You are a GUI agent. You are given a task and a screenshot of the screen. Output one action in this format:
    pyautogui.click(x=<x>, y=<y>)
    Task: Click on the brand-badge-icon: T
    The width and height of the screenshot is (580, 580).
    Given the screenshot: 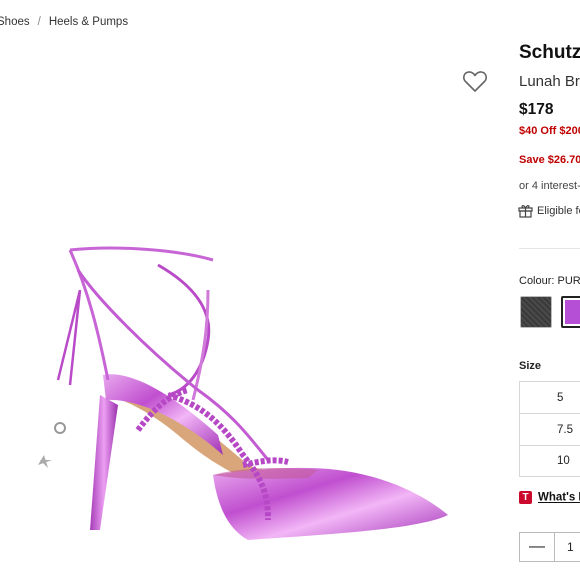 What is the action you would take?
    pyautogui.click(x=525, y=497)
    